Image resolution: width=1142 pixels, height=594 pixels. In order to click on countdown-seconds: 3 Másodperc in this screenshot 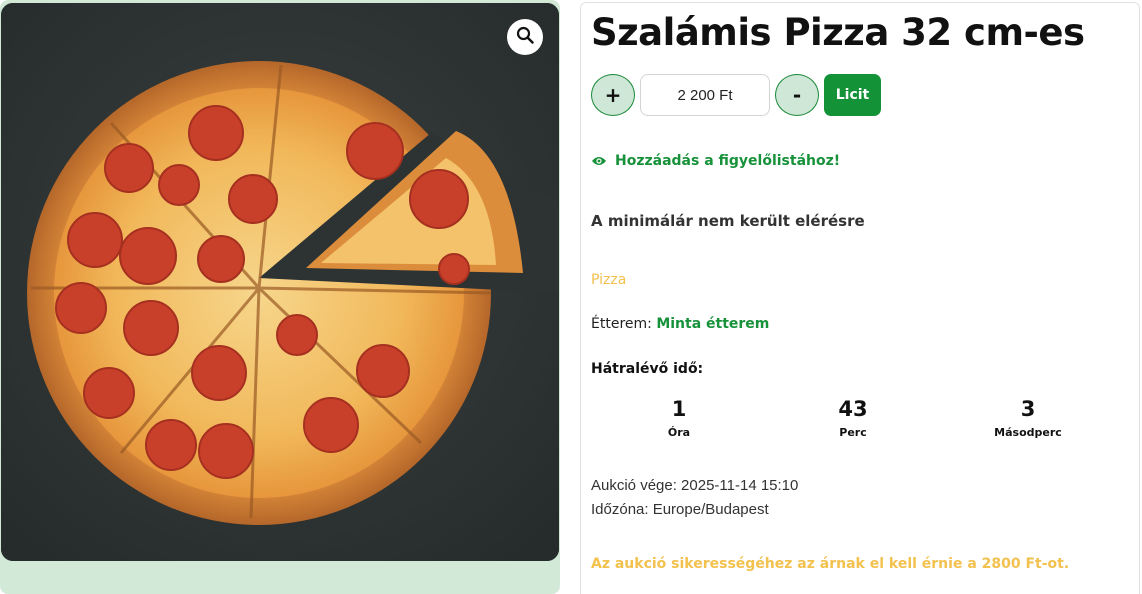, I will do `click(1028, 417)`.